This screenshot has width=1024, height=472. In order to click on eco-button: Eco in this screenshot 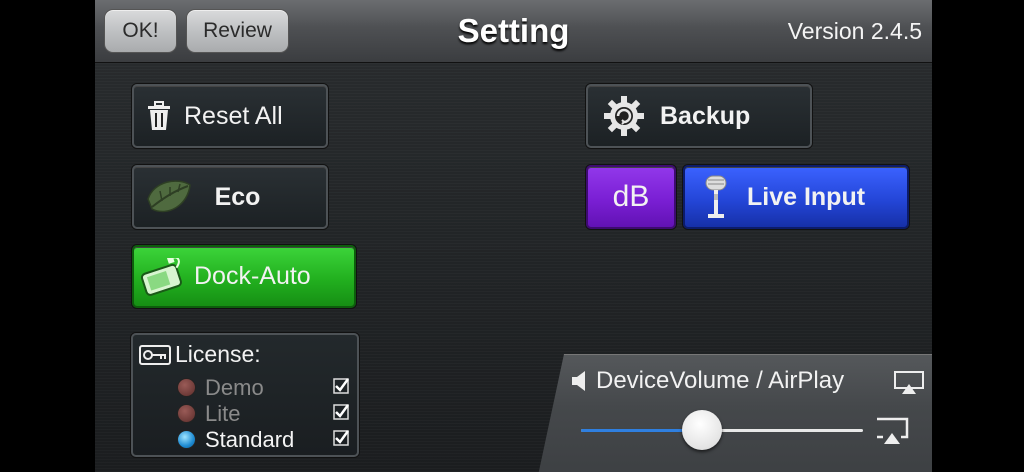, I will do `click(230, 197)`.